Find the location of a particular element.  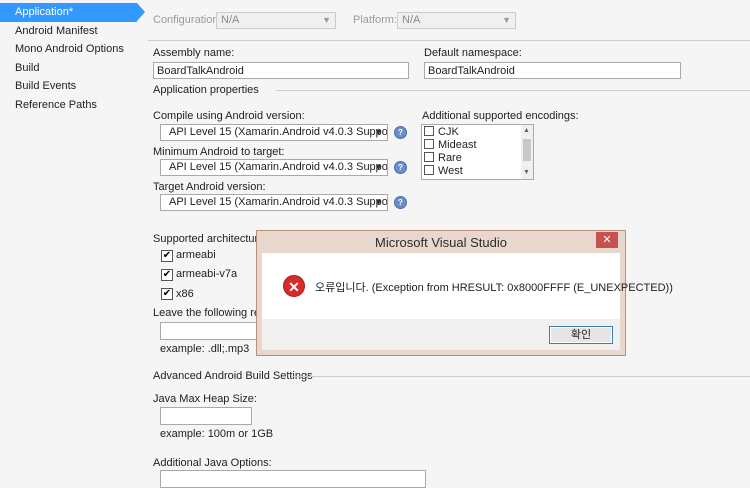

java-heap-size-input is located at coordinates (206, 416).